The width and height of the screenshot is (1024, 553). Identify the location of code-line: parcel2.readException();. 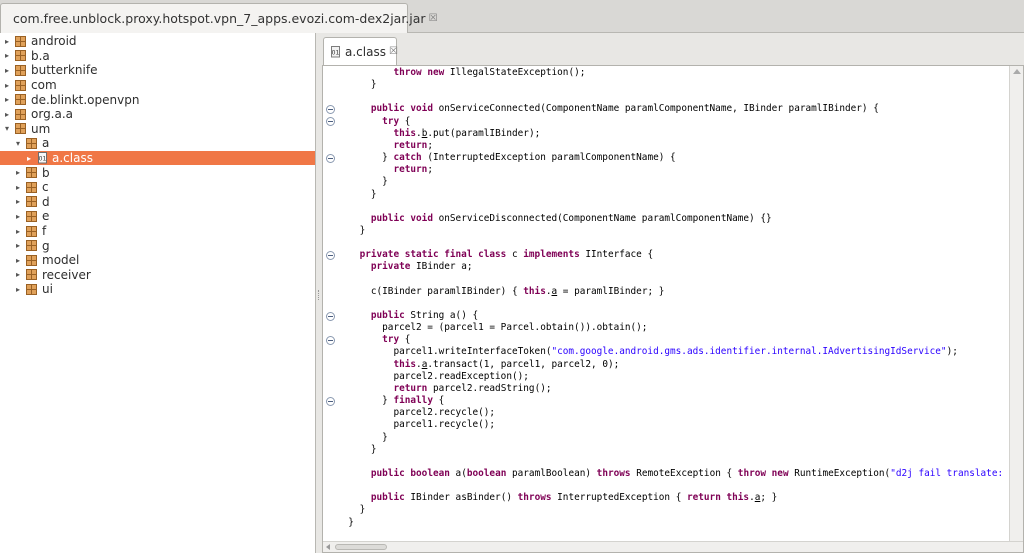
(432, 377).